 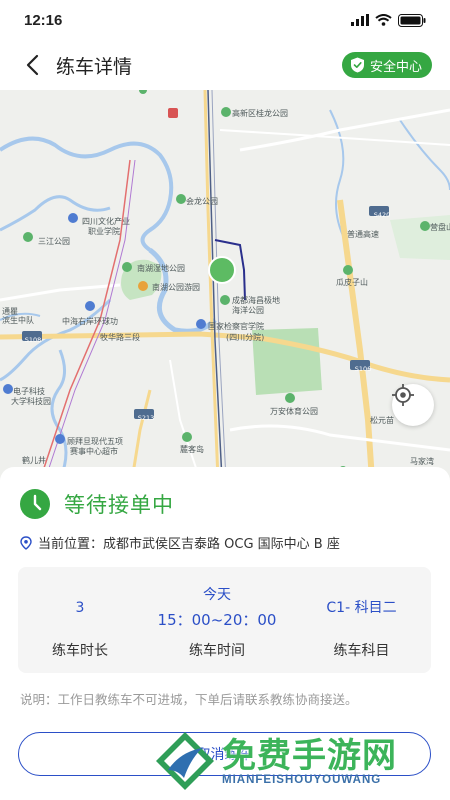 I want to click on order-status: 等待接单中, so click(x=97, y=504).